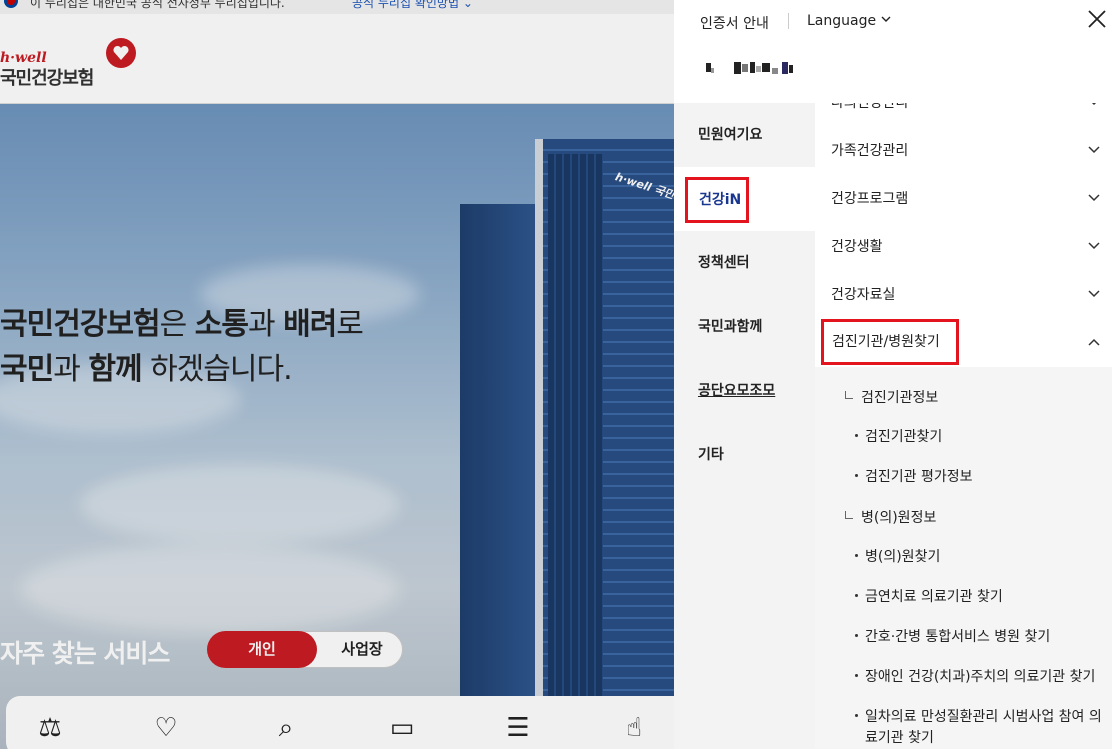 The image size is (1112, 749). What do you see at coordinates (1094, 332) in the screenshot?
I see `chevron-up-icon` at bounding box center [1094, 332].